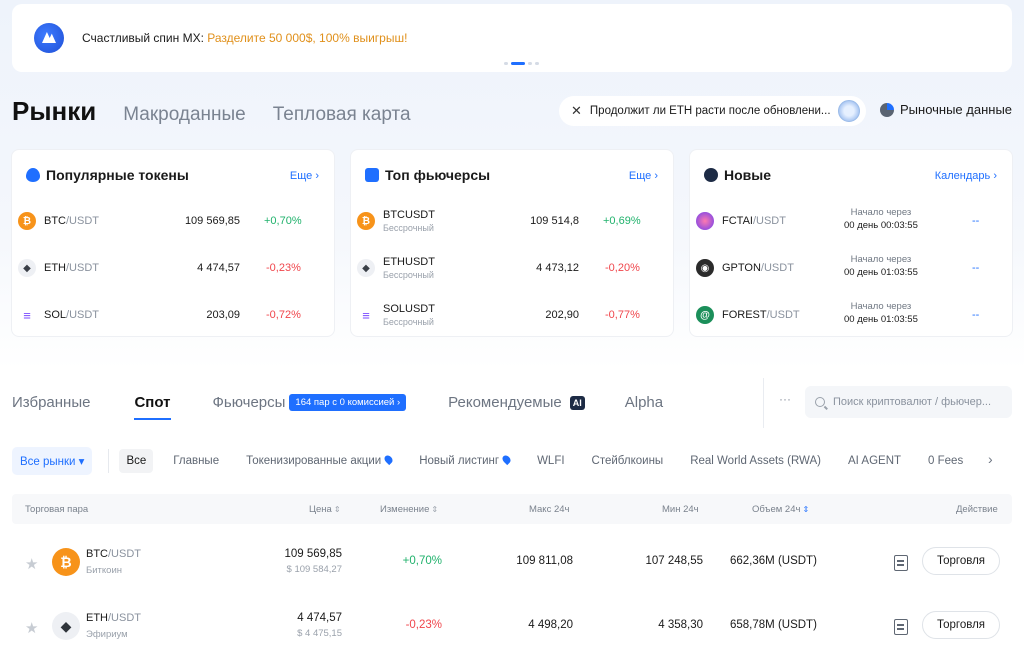  What do you see at coordinates (518, 63) in the screenshot?
I see `carousel-dot-active` at bounding box center [518, 63].